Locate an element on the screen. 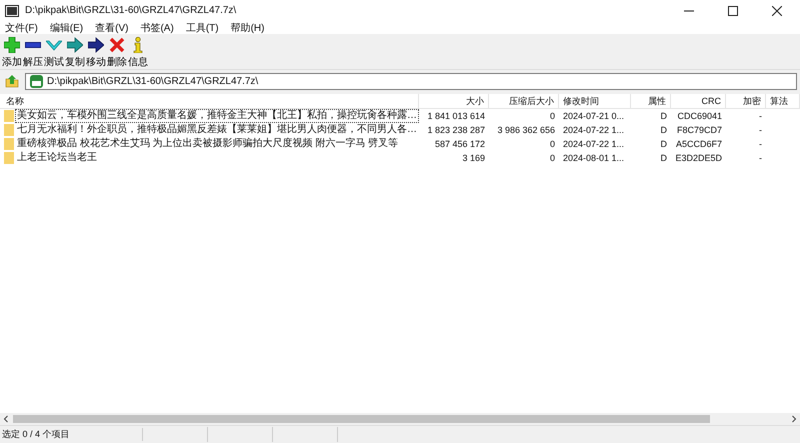  table-cell-text: 587 456 172 is located at coordinates (460, 144).